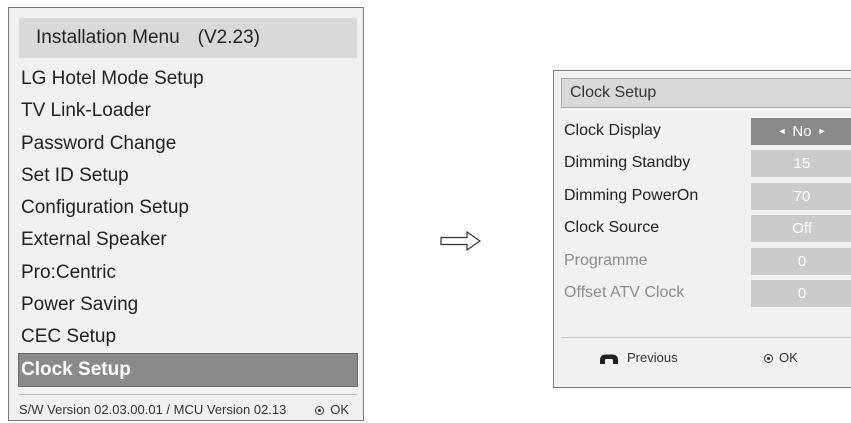  Describe the element at coordinates (706, 197) in the screenshot. I see `dimming-poweron-row: Dimming PowerOn 70` at that location.